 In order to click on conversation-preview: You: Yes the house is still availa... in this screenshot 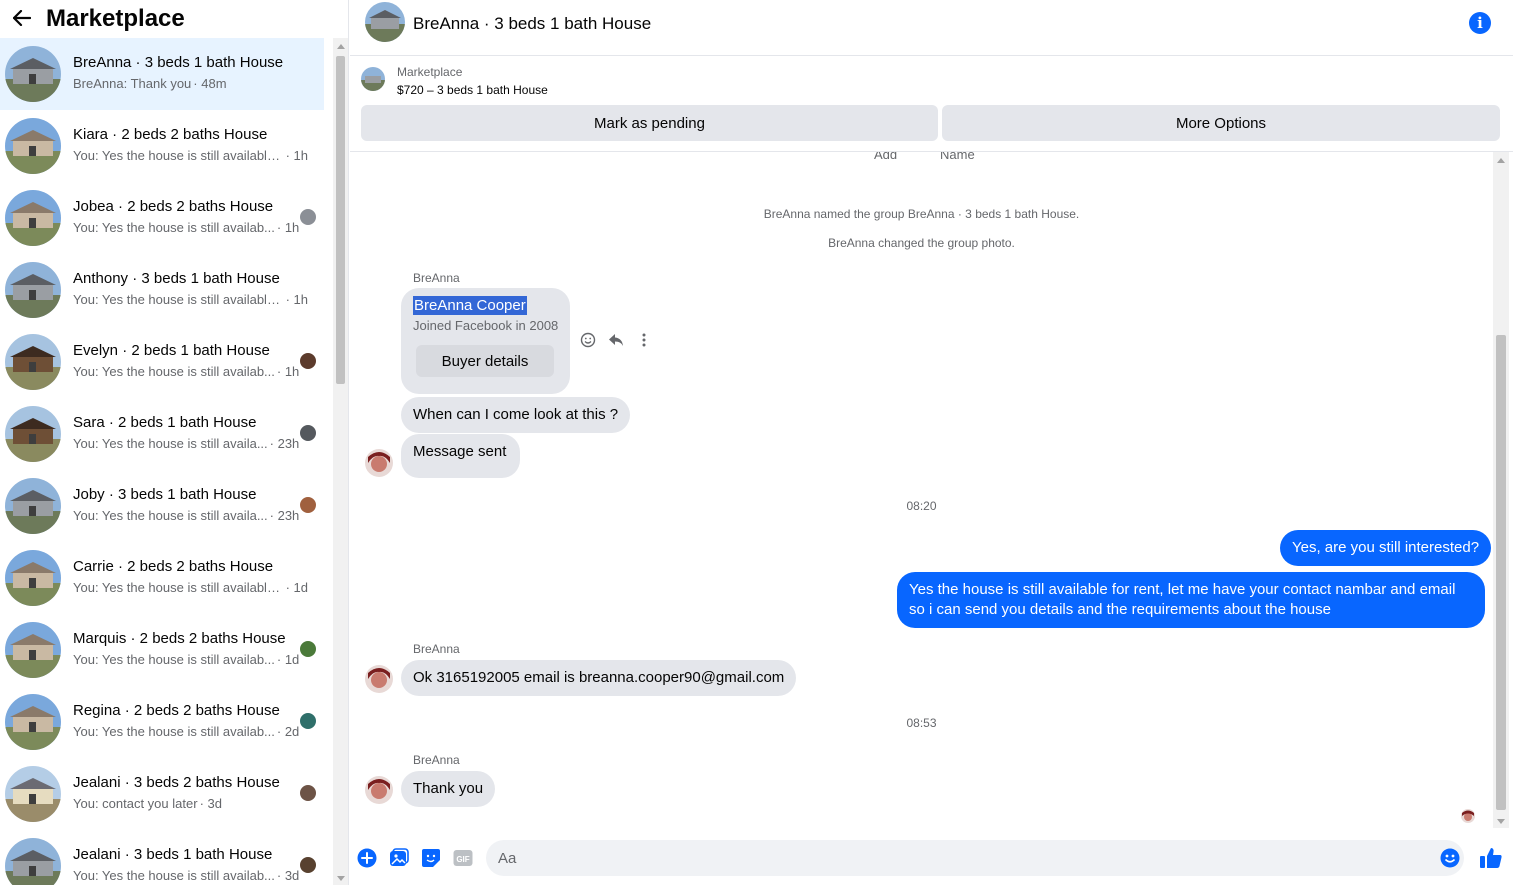, I will do `click(170, 515)`.